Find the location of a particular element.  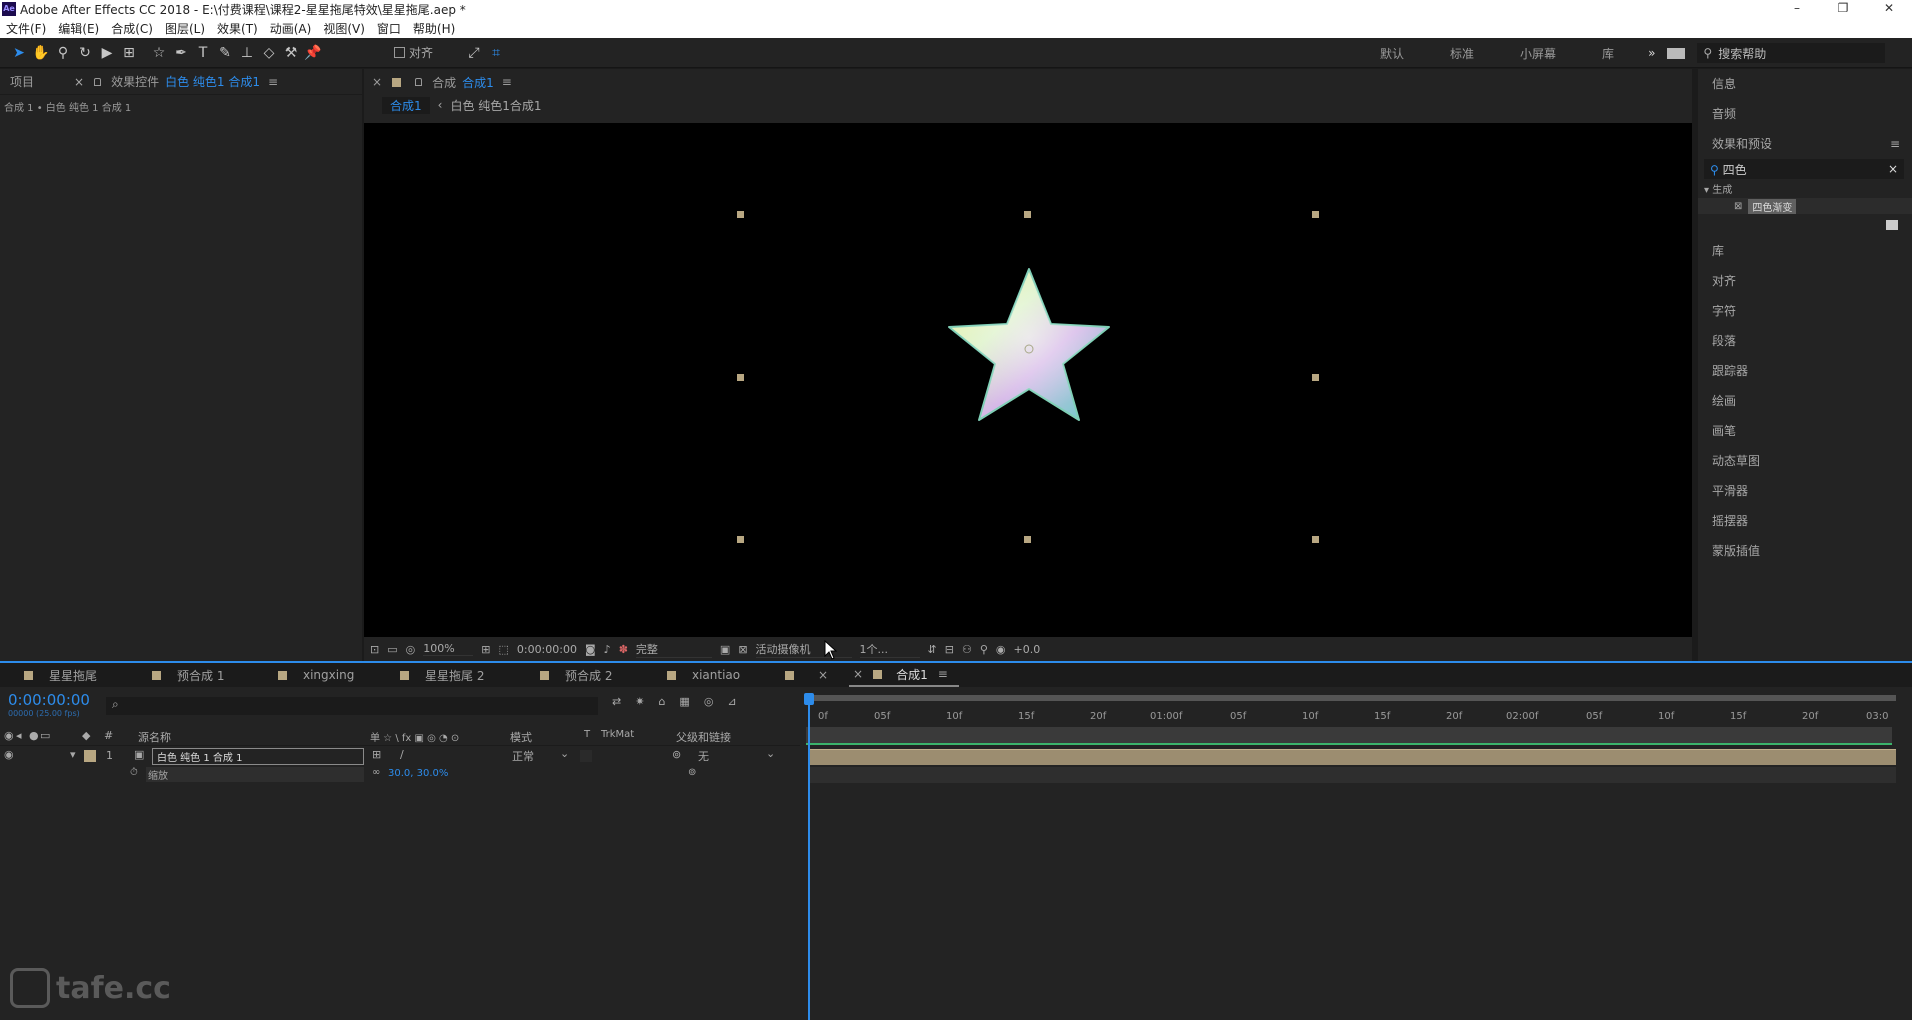

fast-preview-icon: ⇵ is located at coordinates (932, 649).